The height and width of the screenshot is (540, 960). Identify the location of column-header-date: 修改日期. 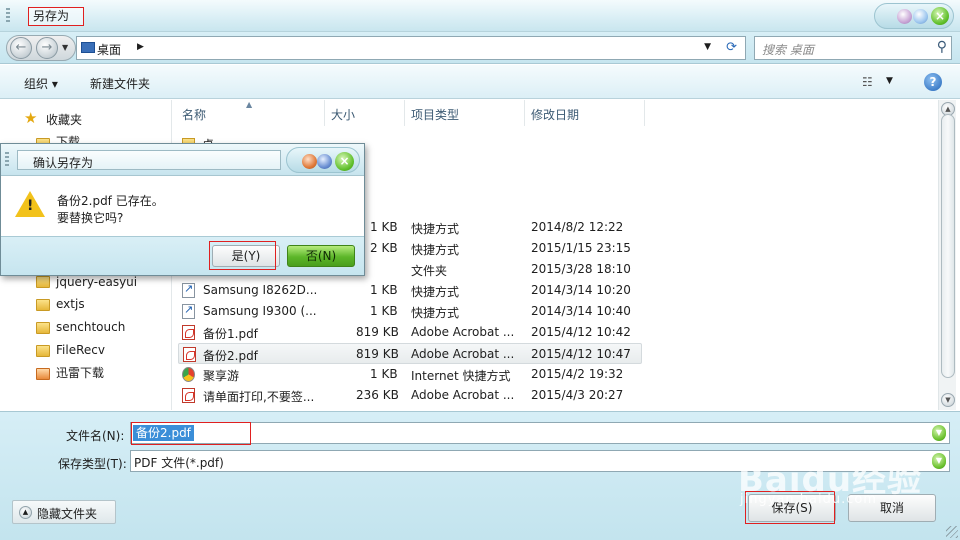
(555, 114).